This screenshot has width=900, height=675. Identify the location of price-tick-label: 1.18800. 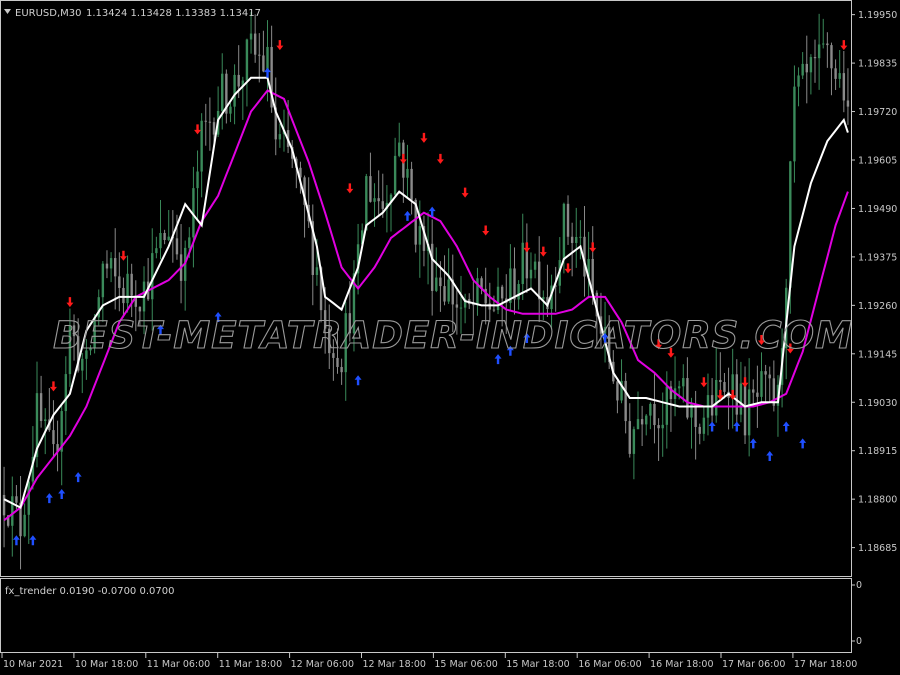
(877, 500).